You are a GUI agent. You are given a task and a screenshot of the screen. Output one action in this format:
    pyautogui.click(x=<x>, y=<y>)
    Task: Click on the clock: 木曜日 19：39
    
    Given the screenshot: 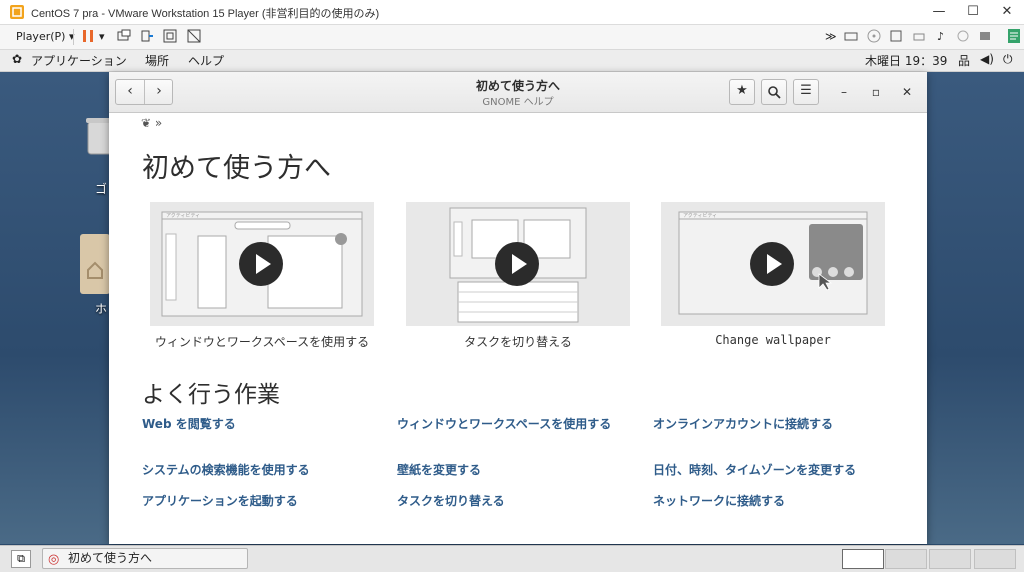 What is the action you would take?
    pyautogui.click(x=906, y=60)
    